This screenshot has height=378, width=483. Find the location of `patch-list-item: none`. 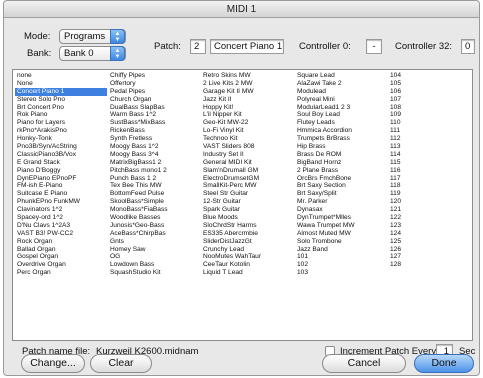

patch-list-item: none is located at coordinates (61, 76).